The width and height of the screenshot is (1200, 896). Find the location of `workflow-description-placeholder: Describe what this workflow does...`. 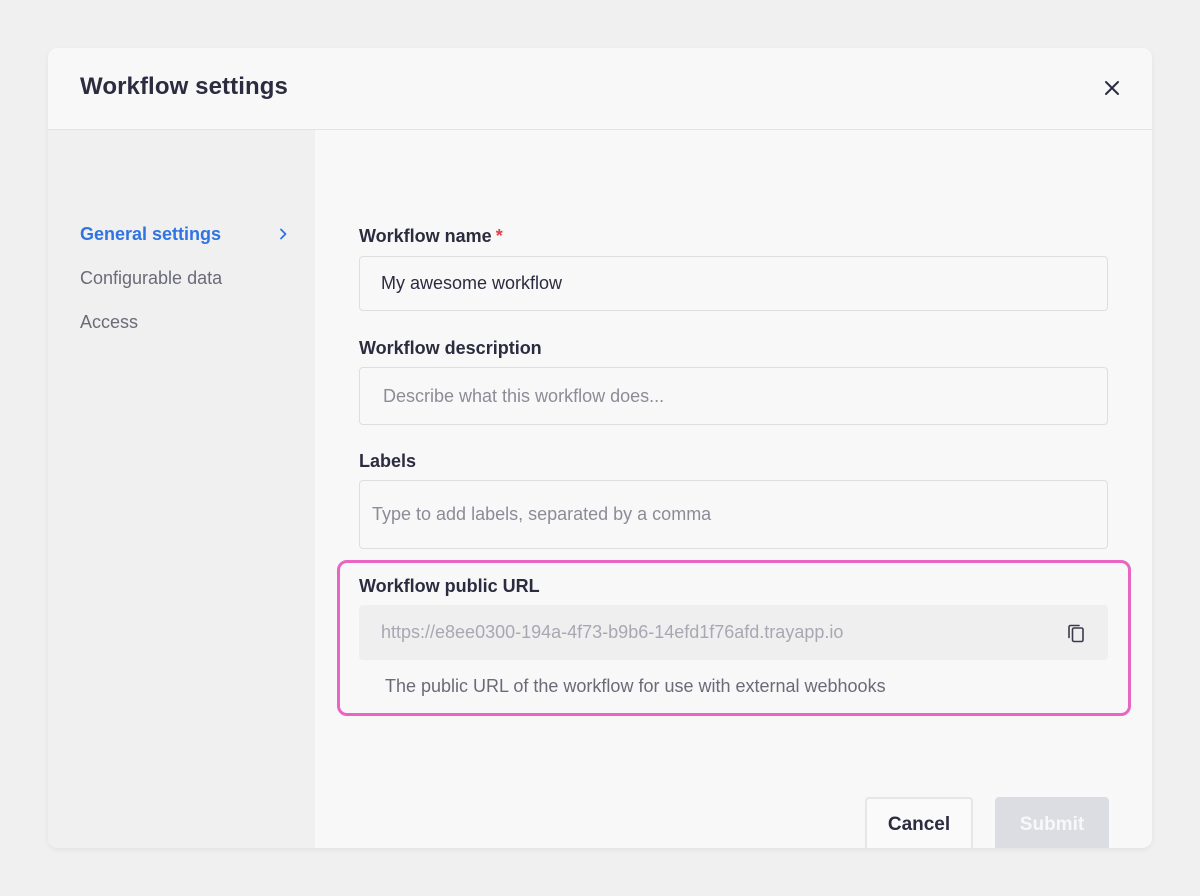

workflow-description-placeholder: Describe what this workflow does... is located at coordinates (524, 395).